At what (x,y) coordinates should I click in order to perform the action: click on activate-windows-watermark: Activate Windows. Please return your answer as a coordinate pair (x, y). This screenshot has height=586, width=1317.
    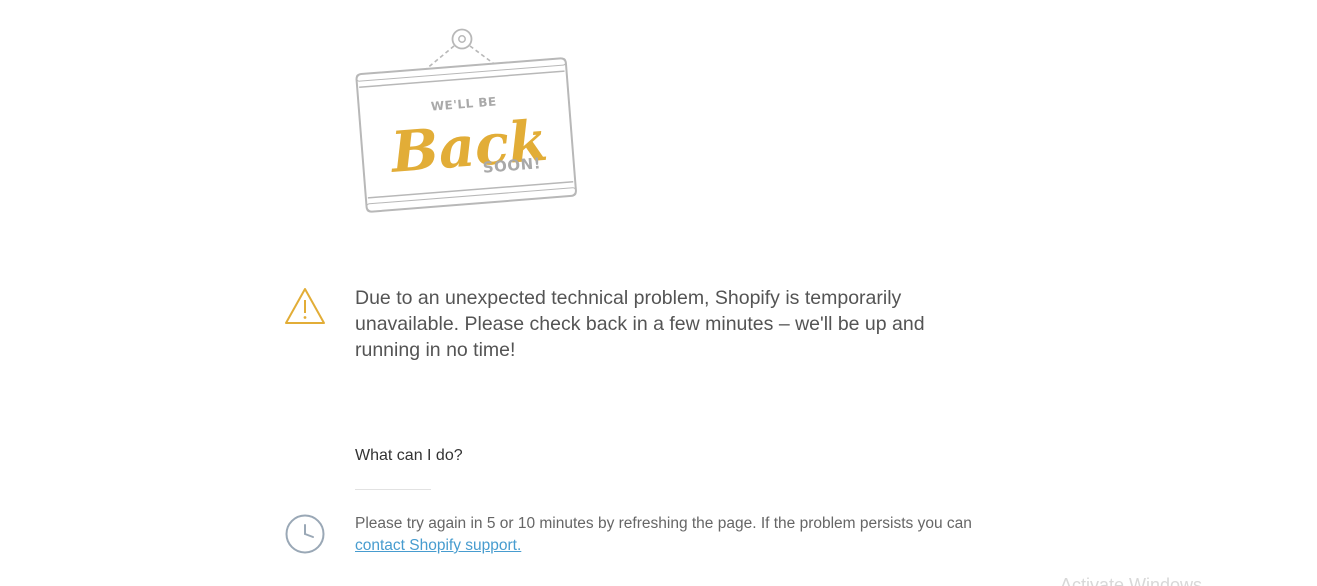
    Looking at the image, I should click on (1131, 580).